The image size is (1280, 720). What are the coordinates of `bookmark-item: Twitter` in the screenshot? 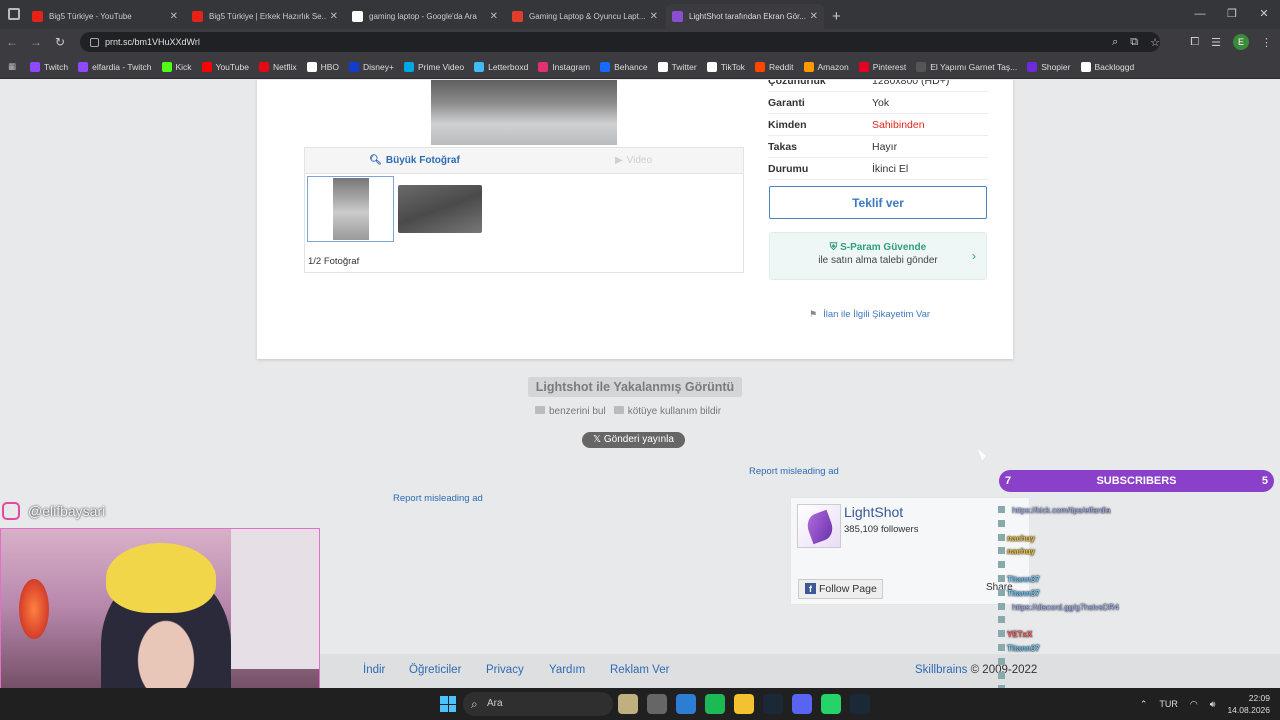 It's located at (677, 66).